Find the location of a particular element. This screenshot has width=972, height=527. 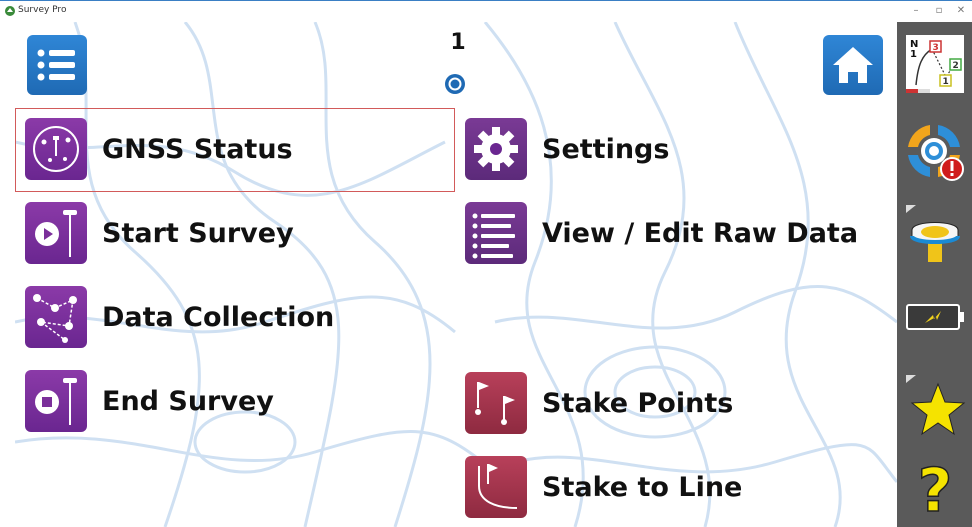

close-button: ✕ is located at coordinates (961, 11).